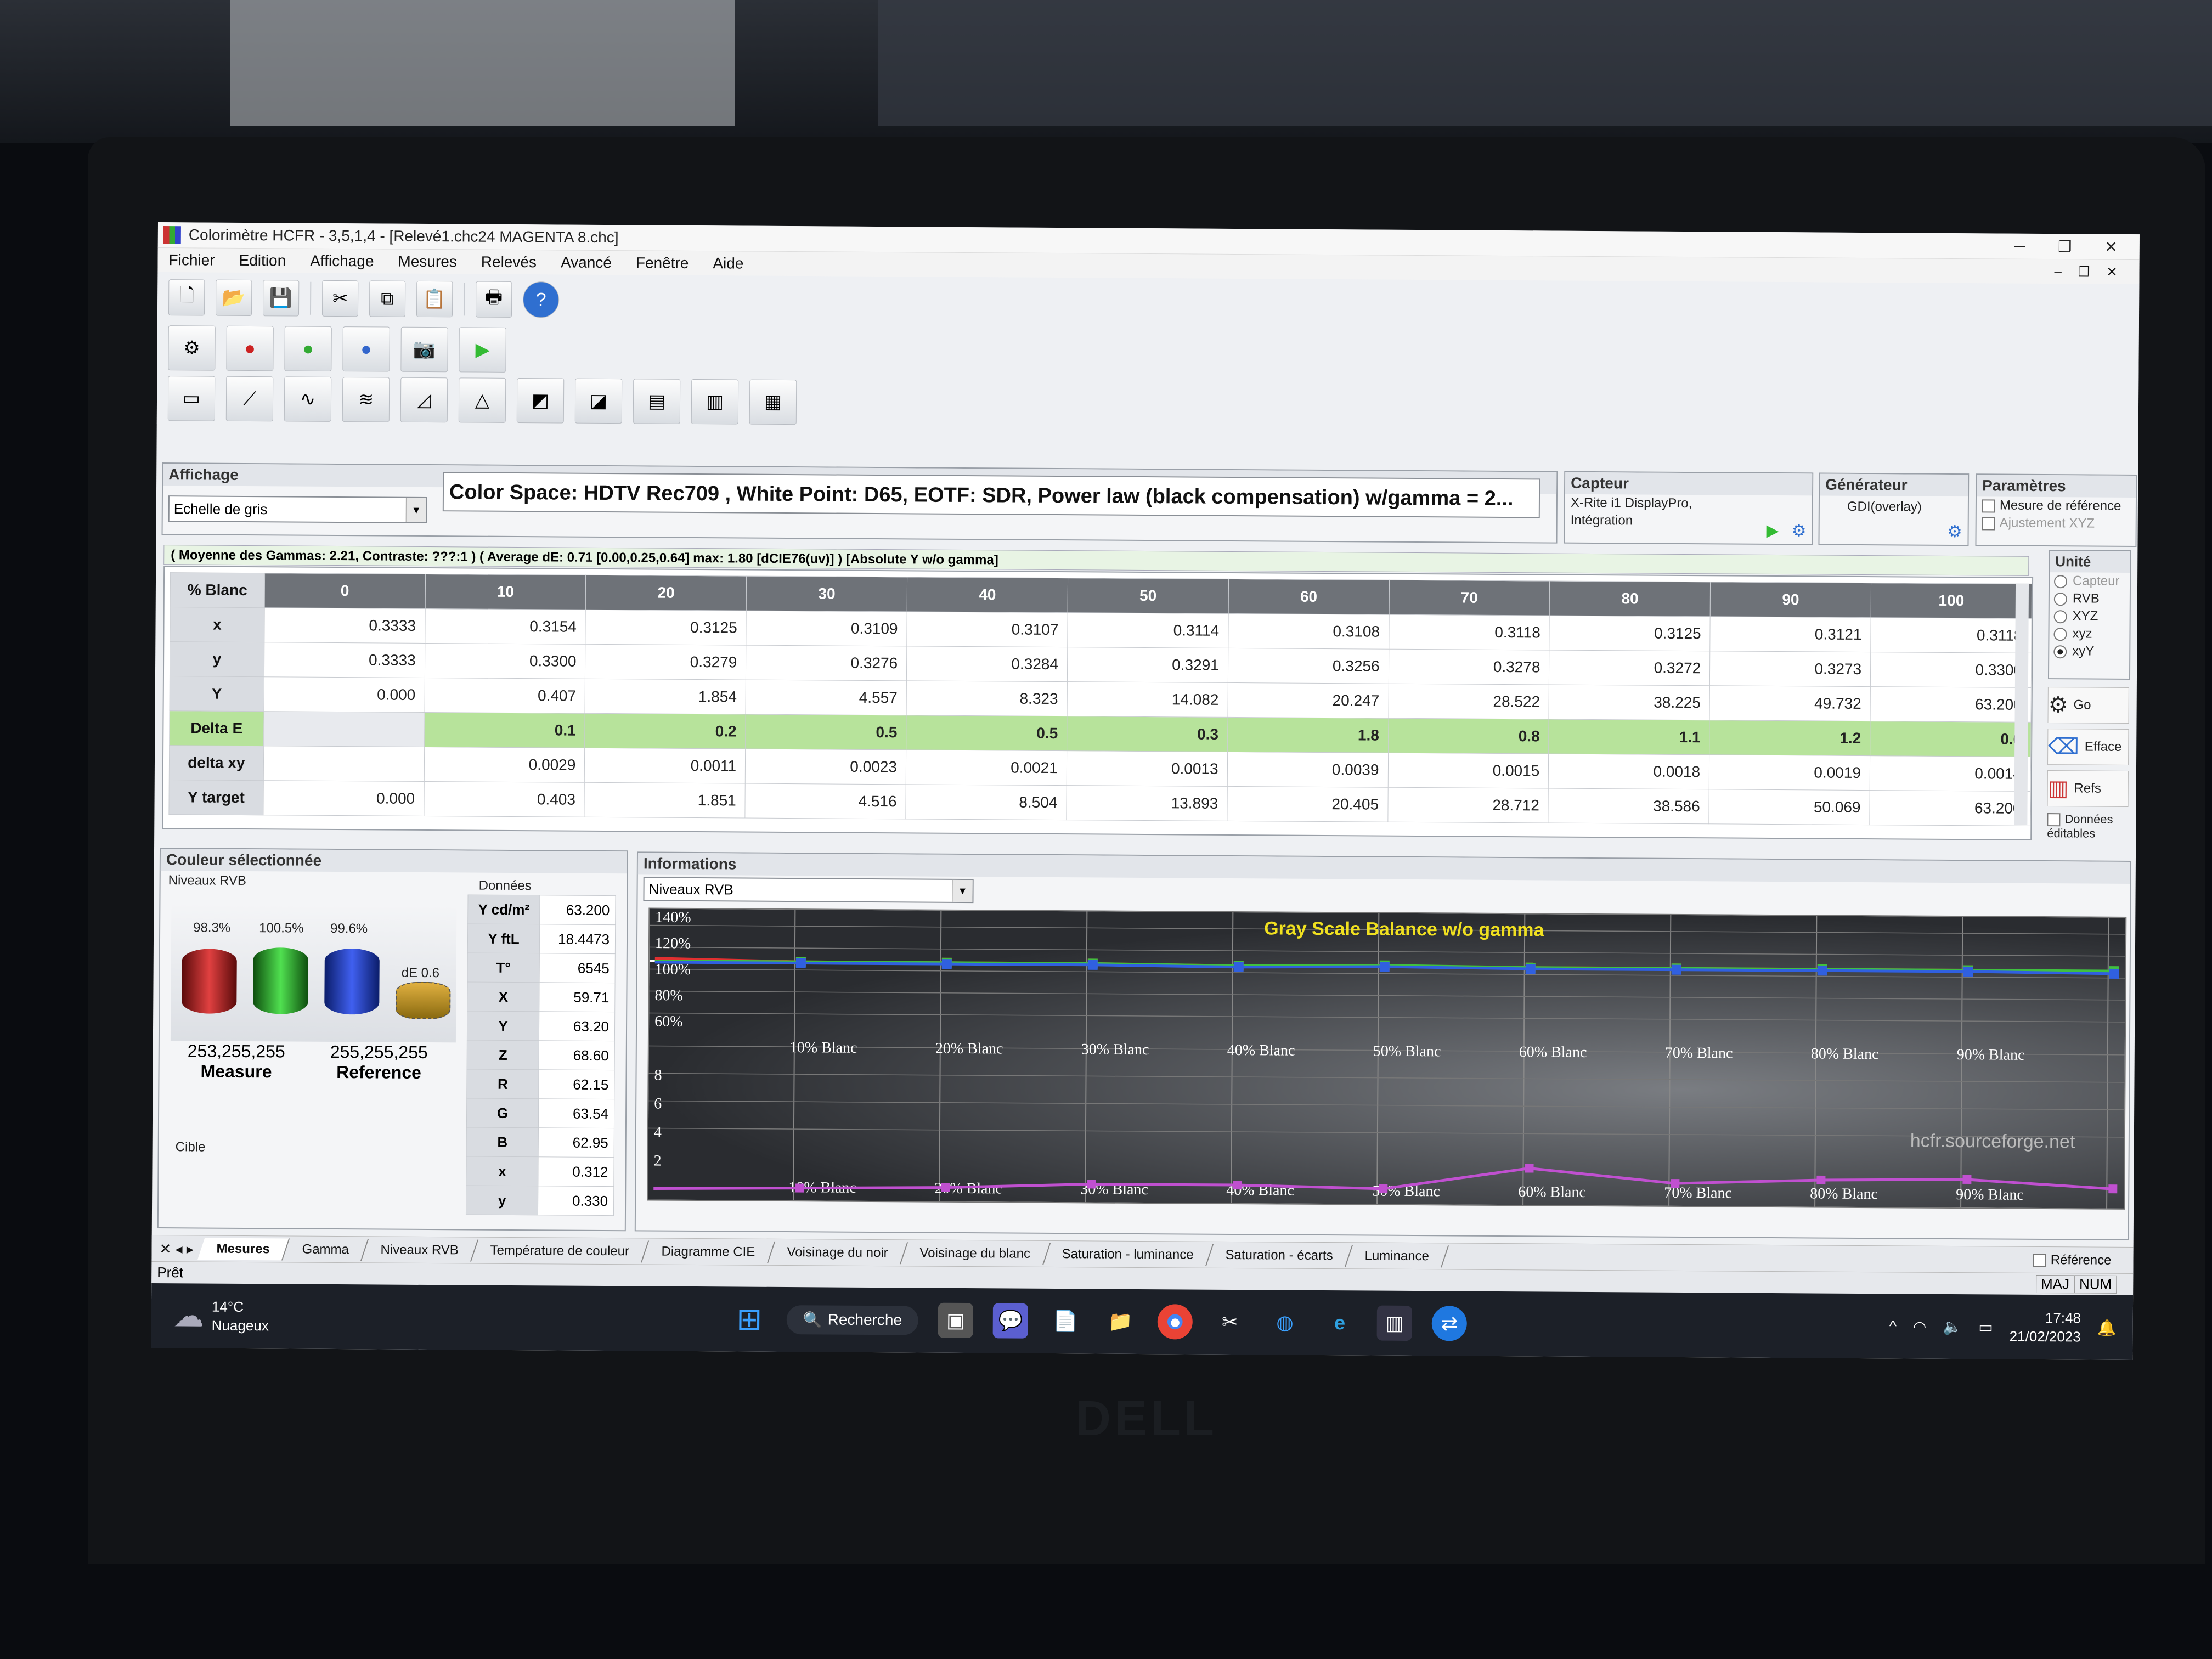  What do you see at coordinates (1147, 734) in the screenshot?
I see `grid-cell: 0.3` at bounding box center [1147, 734].